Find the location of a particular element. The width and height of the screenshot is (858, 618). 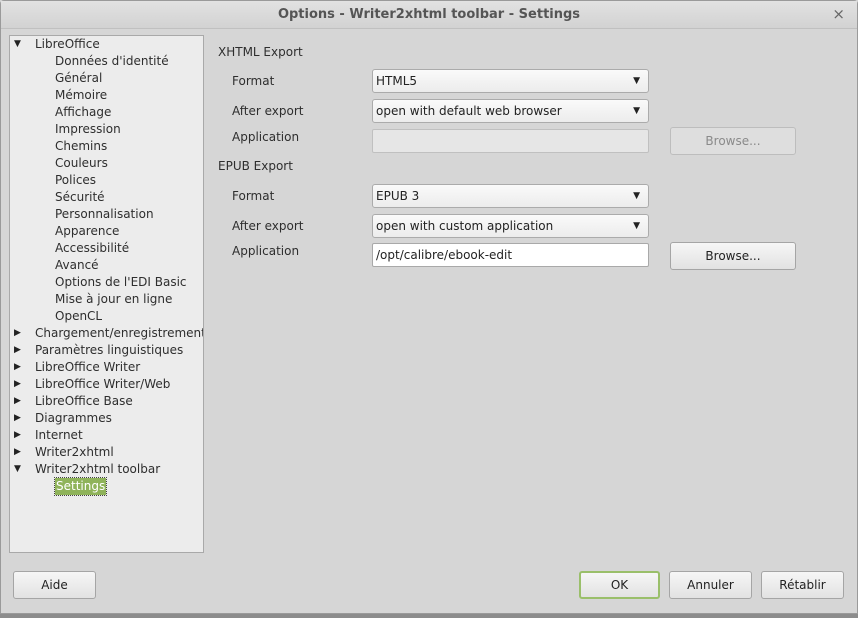

tree-item: OpenCL is located at coordinates (106, 316).